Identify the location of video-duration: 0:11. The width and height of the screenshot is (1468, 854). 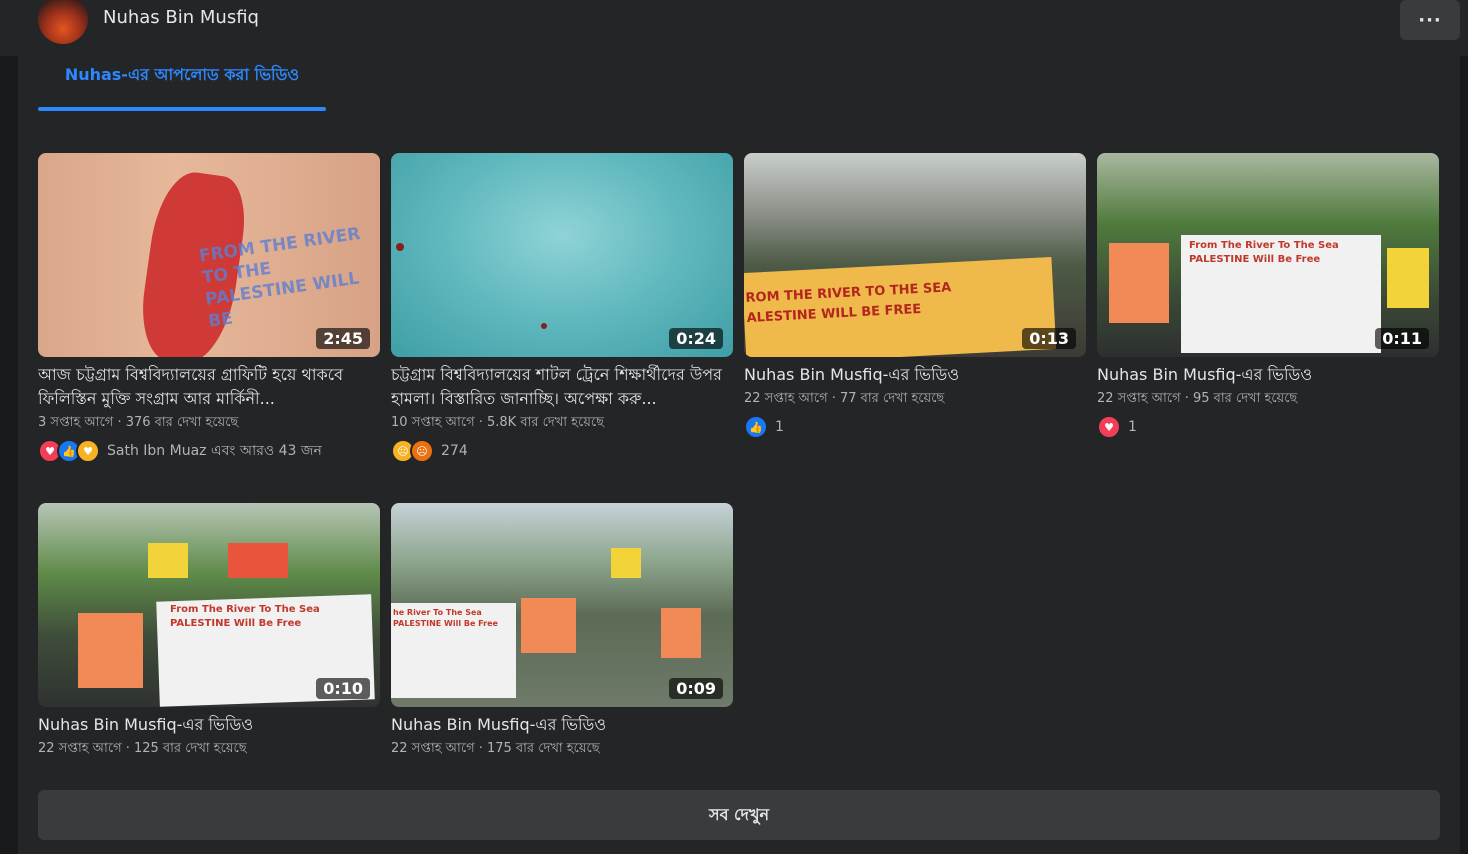
(1402, 338).